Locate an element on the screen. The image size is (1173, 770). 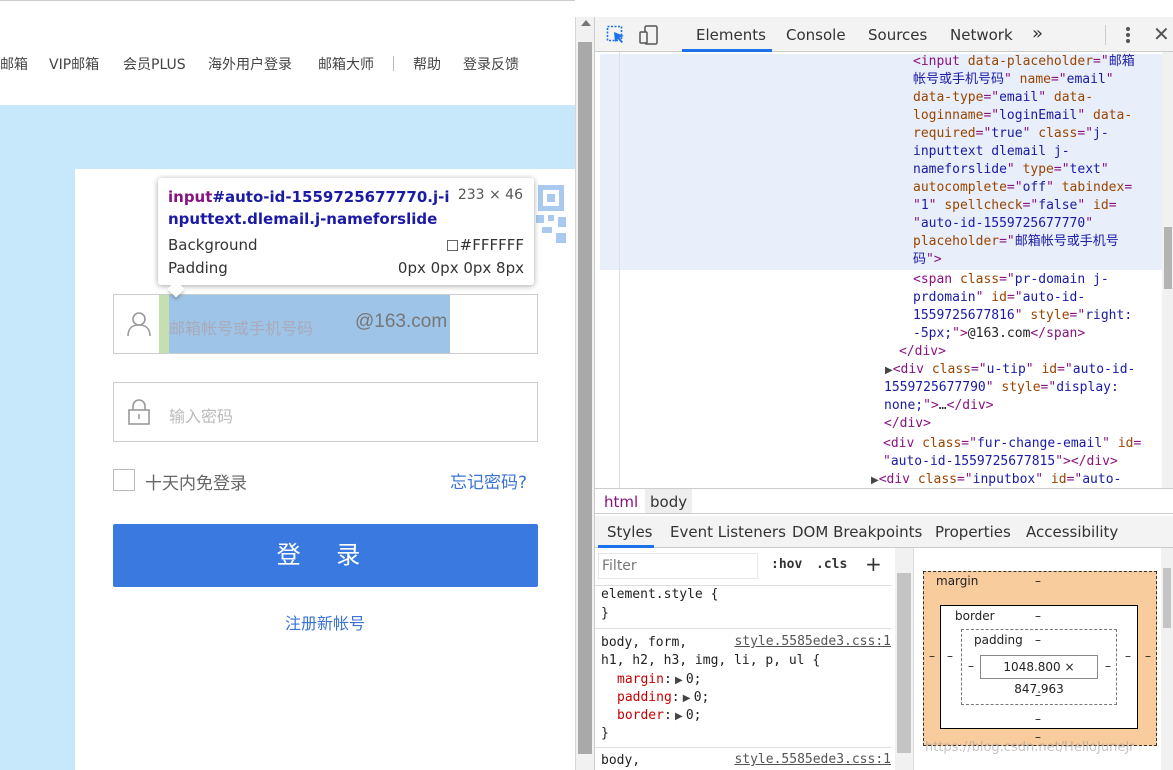
styles-scrollbar is located at coordinates (904, 659).